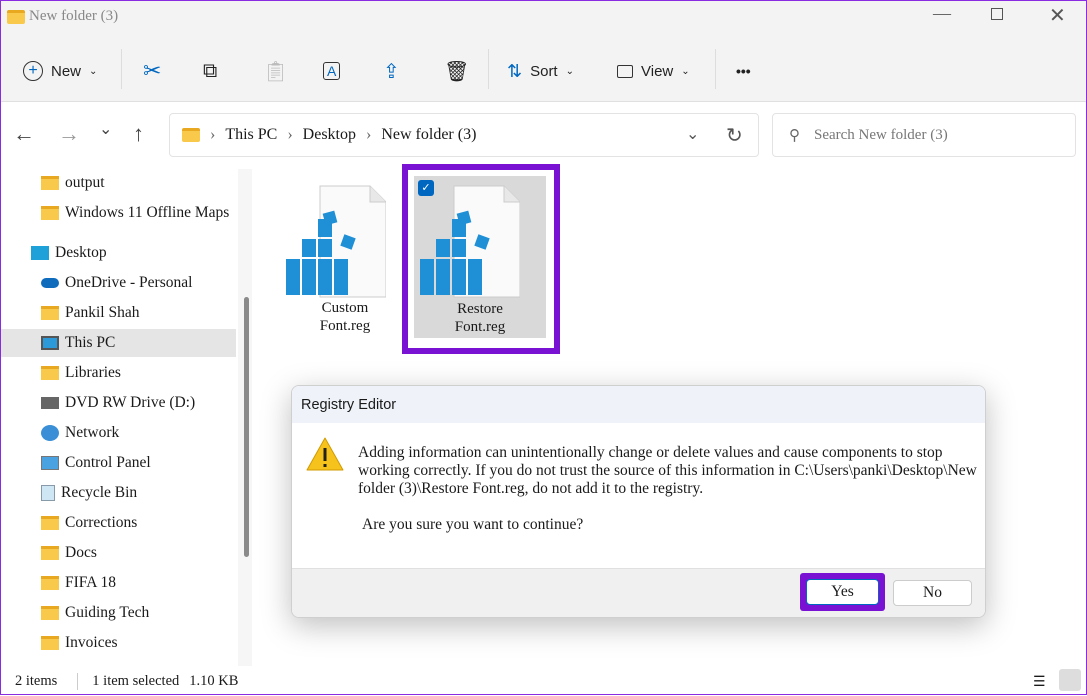 The width and height of the screenshot is (1087, 696). I want to click on sidebar-item-label: Libraries, so click(93, 372).